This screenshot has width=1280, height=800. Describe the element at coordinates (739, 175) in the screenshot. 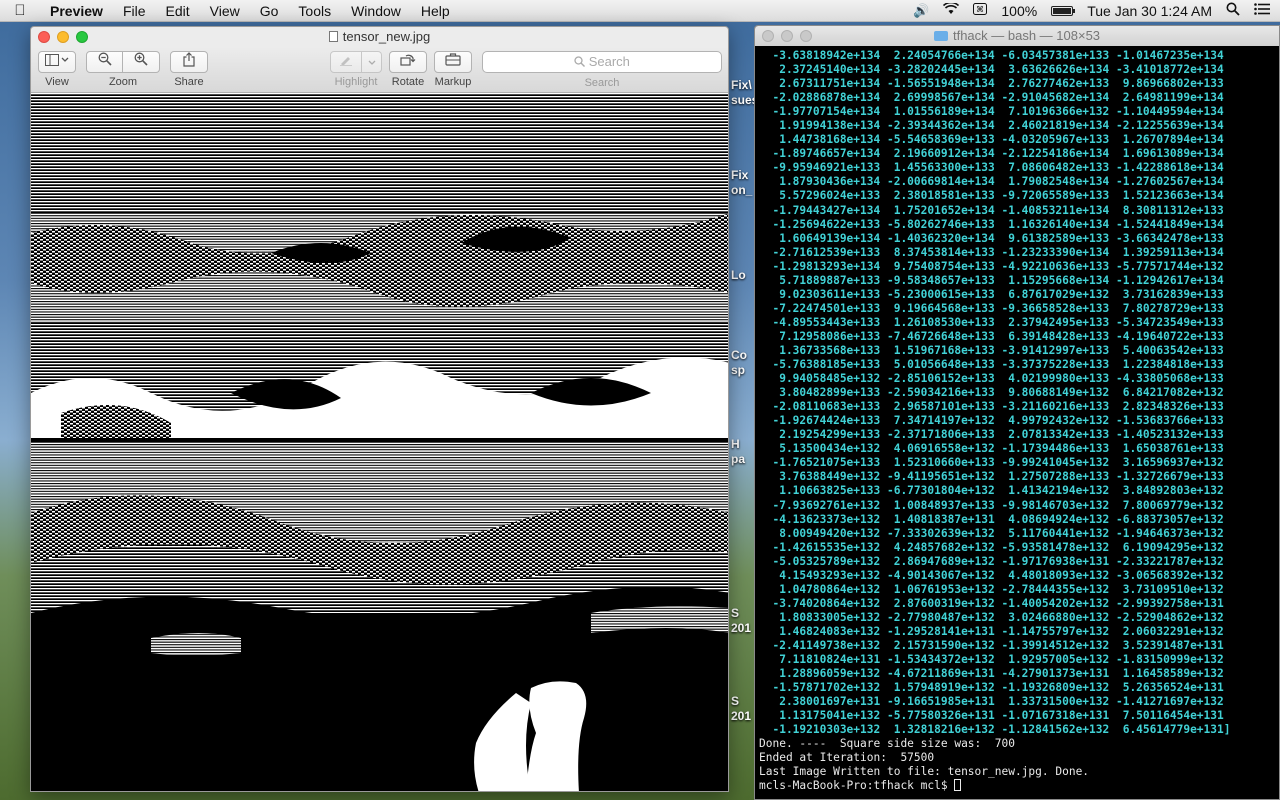

I see `desktop-icon-label: Fix` at that location.